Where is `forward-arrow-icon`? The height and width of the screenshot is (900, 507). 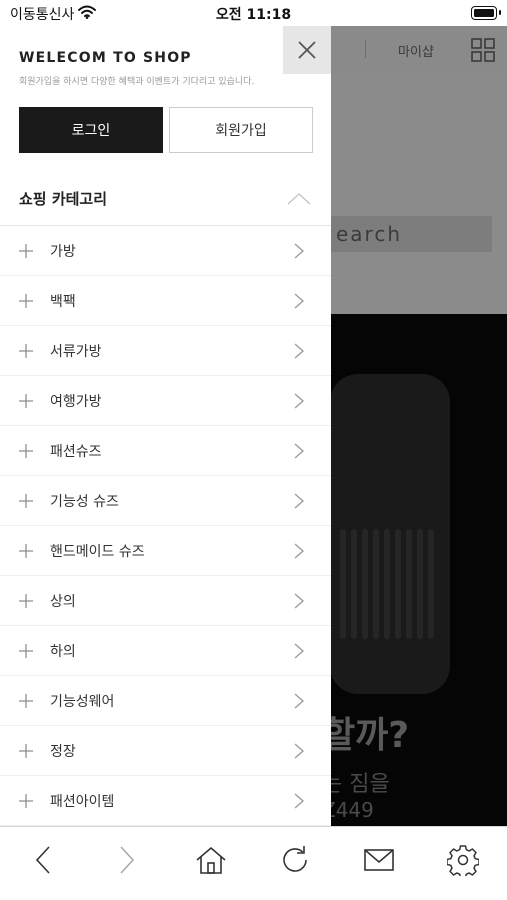
forward-arrow-icon is located at coordinates (127, 860).